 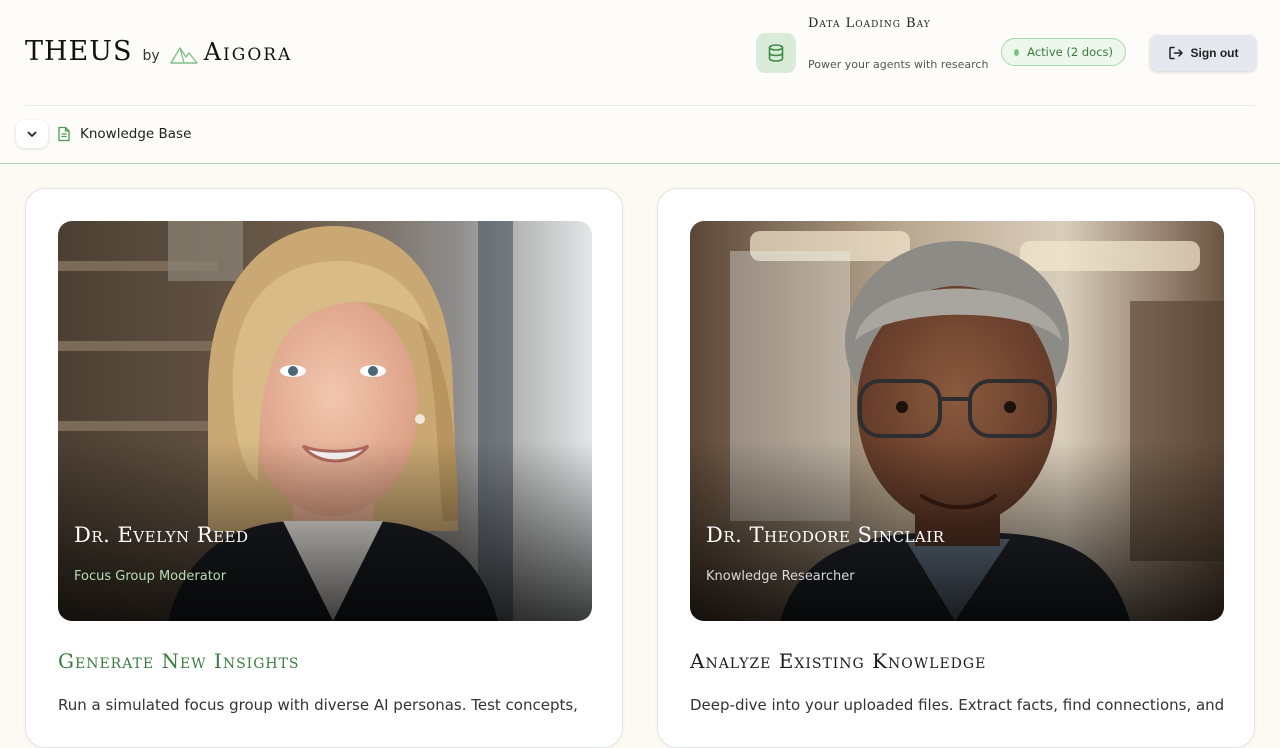 I want to click on brand-by: by, so click(x=151, y=56).